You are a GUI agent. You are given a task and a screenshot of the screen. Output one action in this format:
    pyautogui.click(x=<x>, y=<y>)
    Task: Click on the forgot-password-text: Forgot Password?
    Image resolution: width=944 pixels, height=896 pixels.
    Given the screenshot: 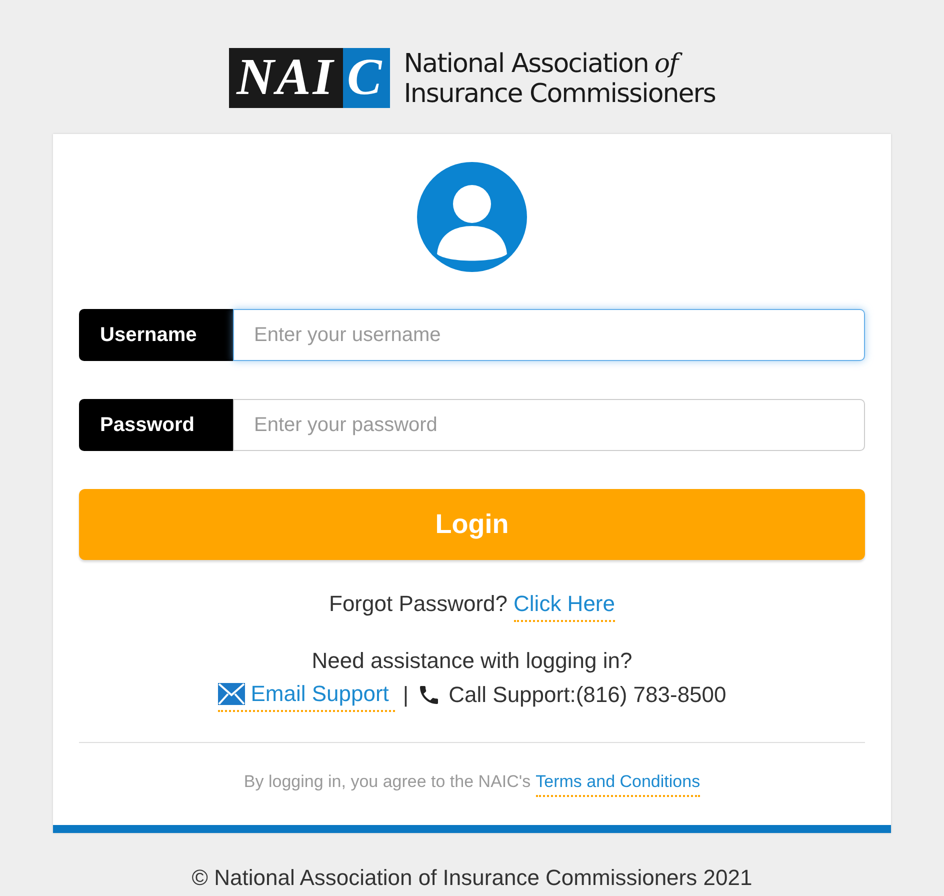 What is the action you would take?
    pyautogui.click(x=418, y=604)
    